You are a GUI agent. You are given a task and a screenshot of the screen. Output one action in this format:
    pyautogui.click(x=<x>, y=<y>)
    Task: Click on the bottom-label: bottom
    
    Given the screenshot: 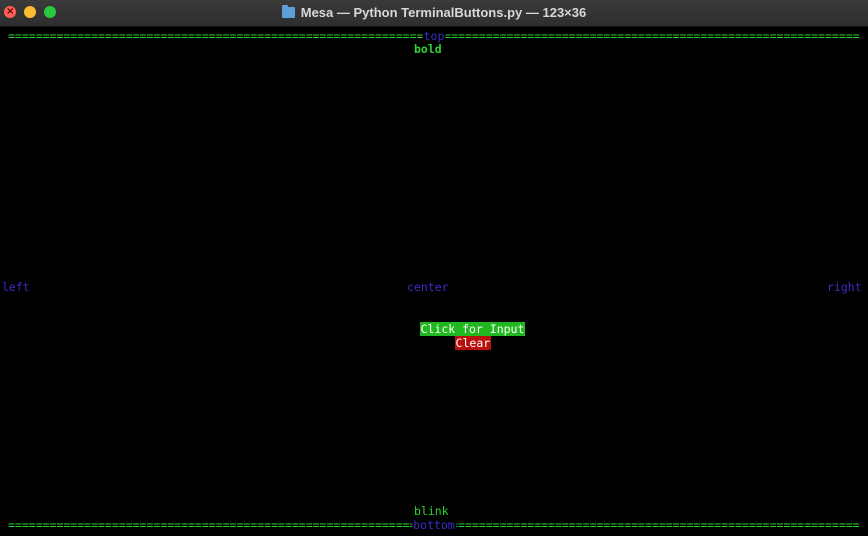 What is the action you would take?
    pyautogui.click(x=434, y=525)
    